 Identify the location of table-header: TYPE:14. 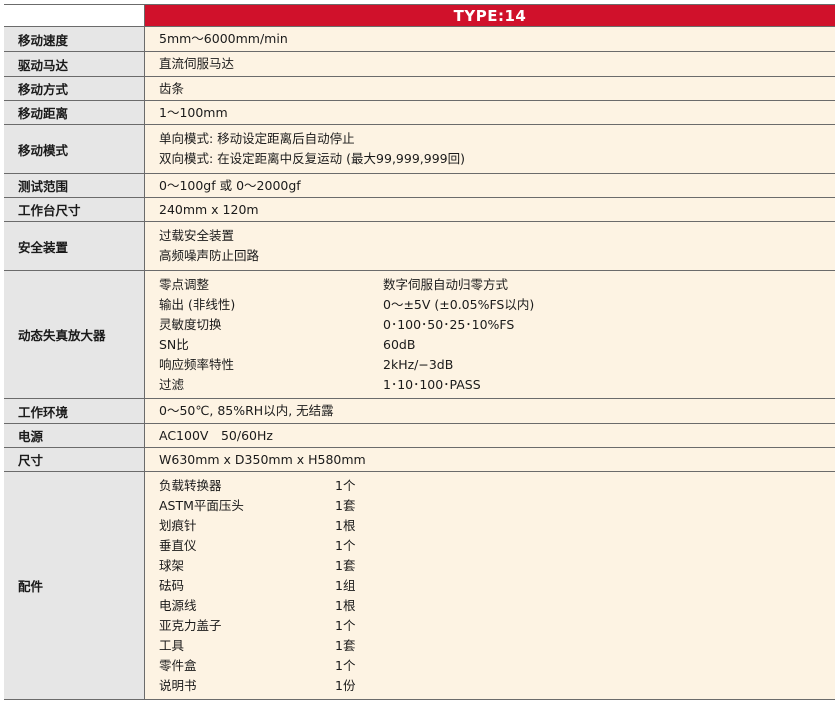
(419, 15).